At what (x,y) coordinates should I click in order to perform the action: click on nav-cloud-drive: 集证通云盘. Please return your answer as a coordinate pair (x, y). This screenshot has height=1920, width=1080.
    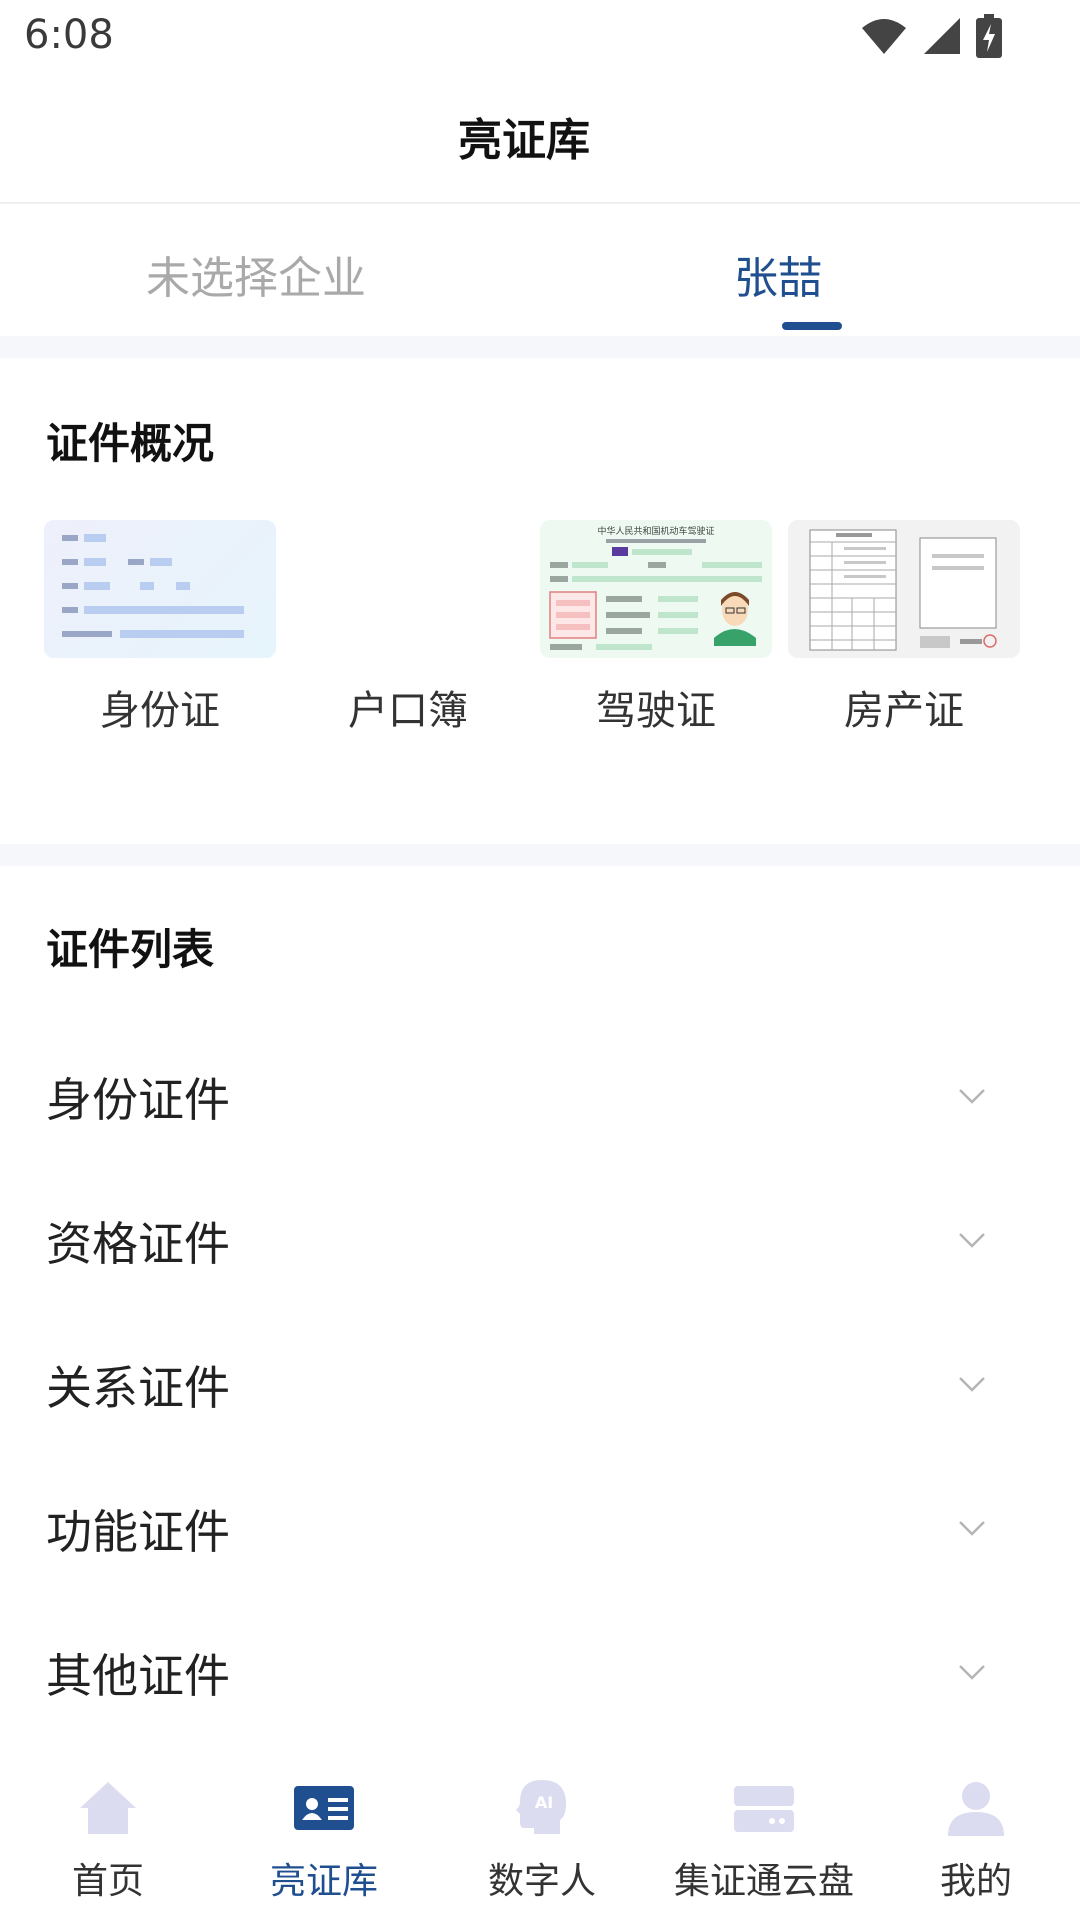
    Looking at the image, I should click on (764, 1836).